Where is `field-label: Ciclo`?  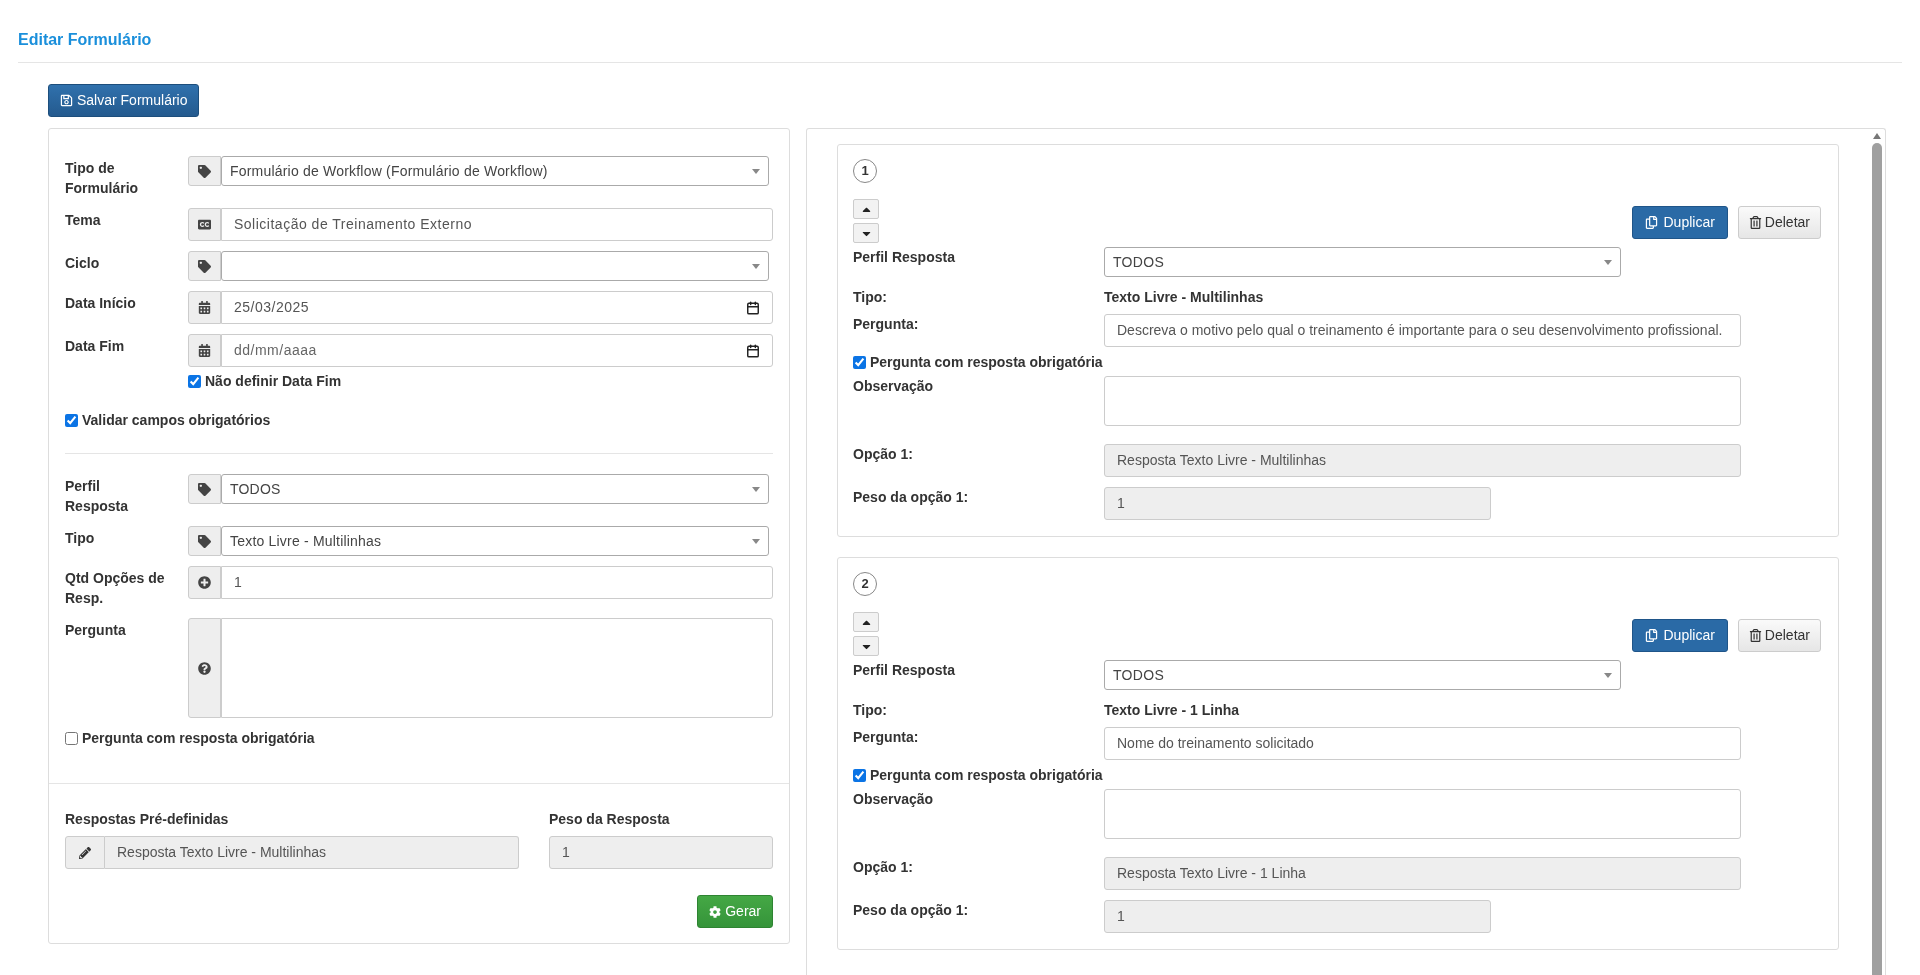 field-label: Ciclo is located at coordinates (83, 263).